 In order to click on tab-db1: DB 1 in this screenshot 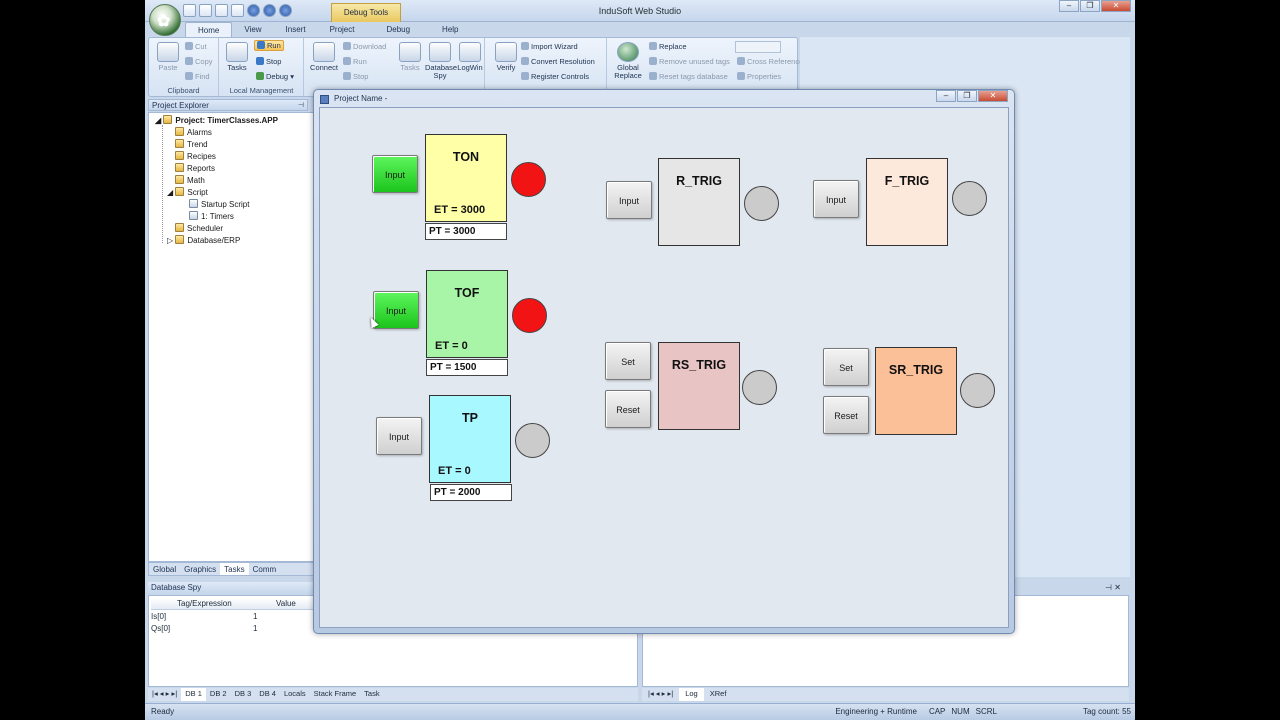, I will do `click(193, 694)`.